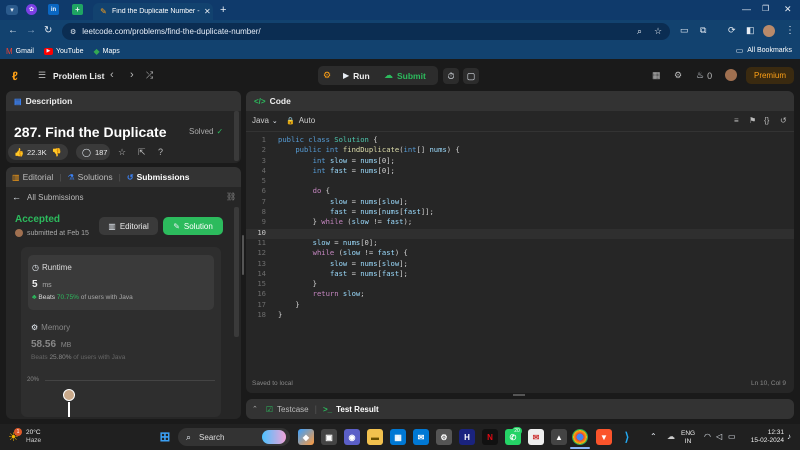  I want to click on netflix-icon: N, so click(490, 437).